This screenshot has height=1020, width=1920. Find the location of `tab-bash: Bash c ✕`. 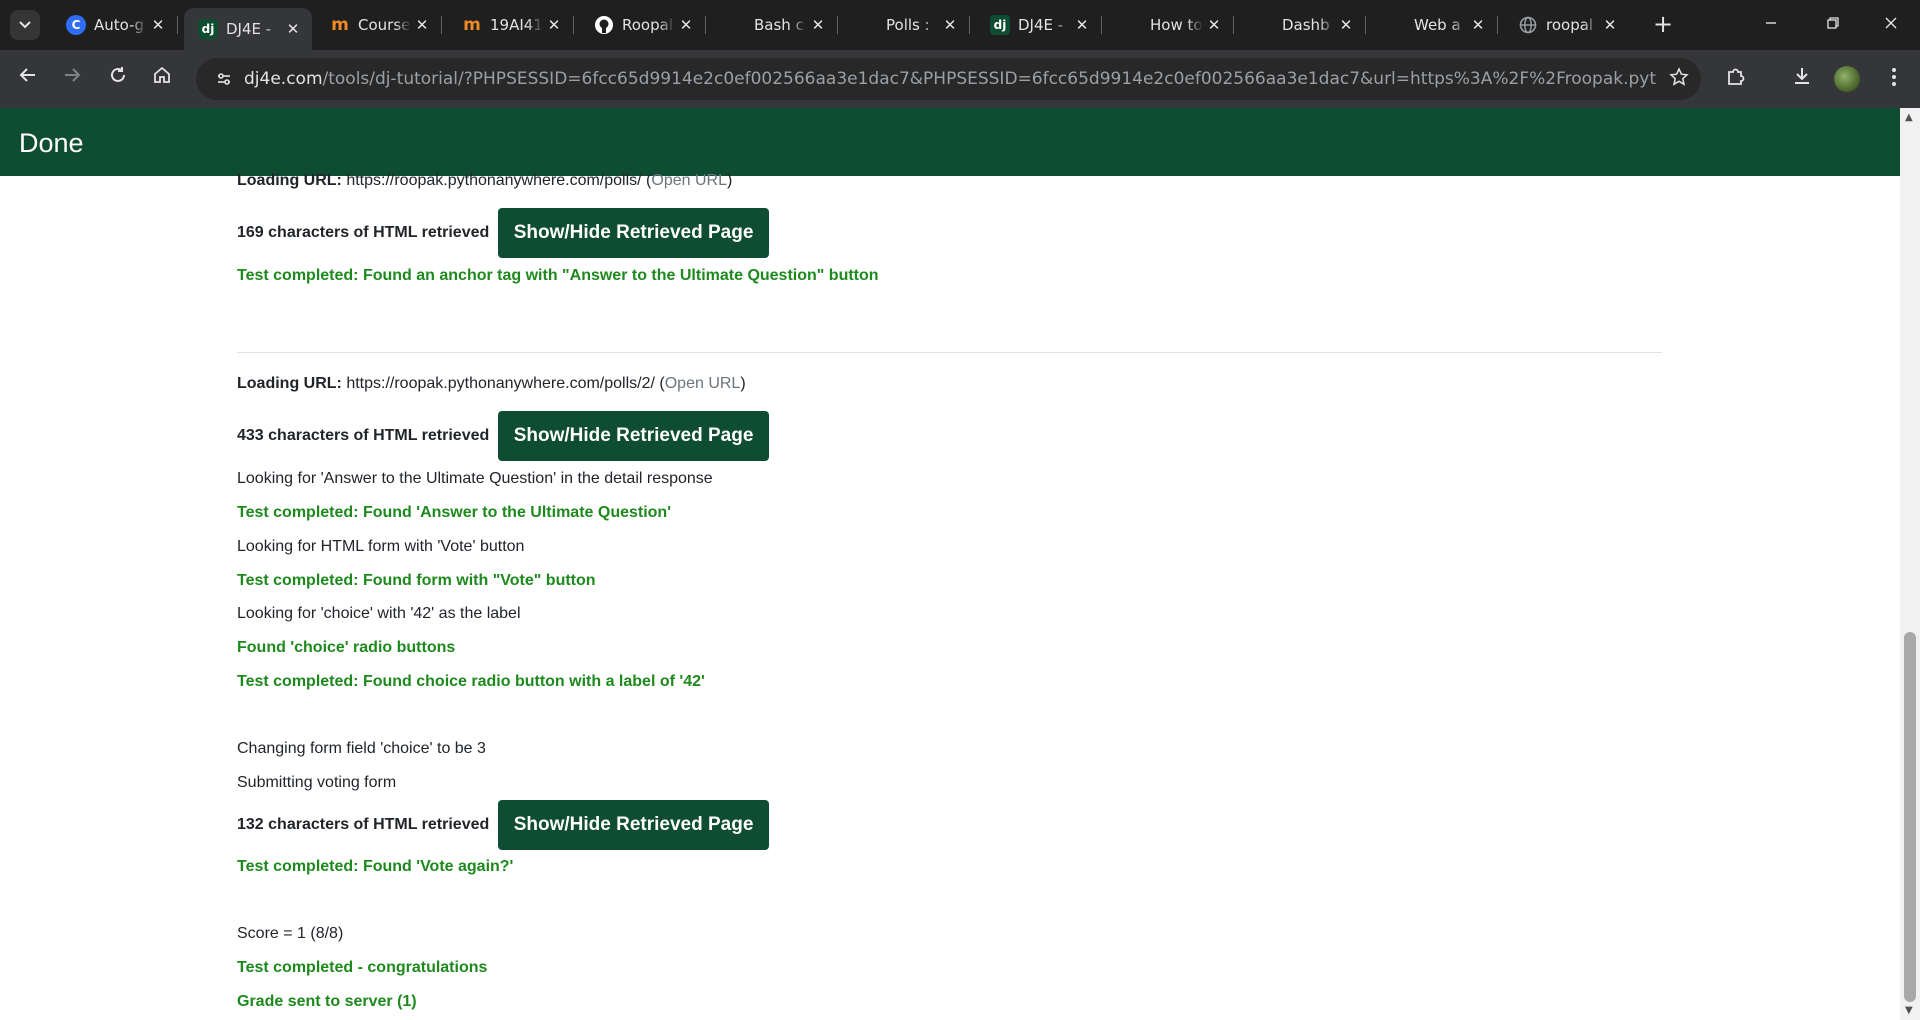

tab-bash: Bash c ✕ is located at coordinates (775, 25).